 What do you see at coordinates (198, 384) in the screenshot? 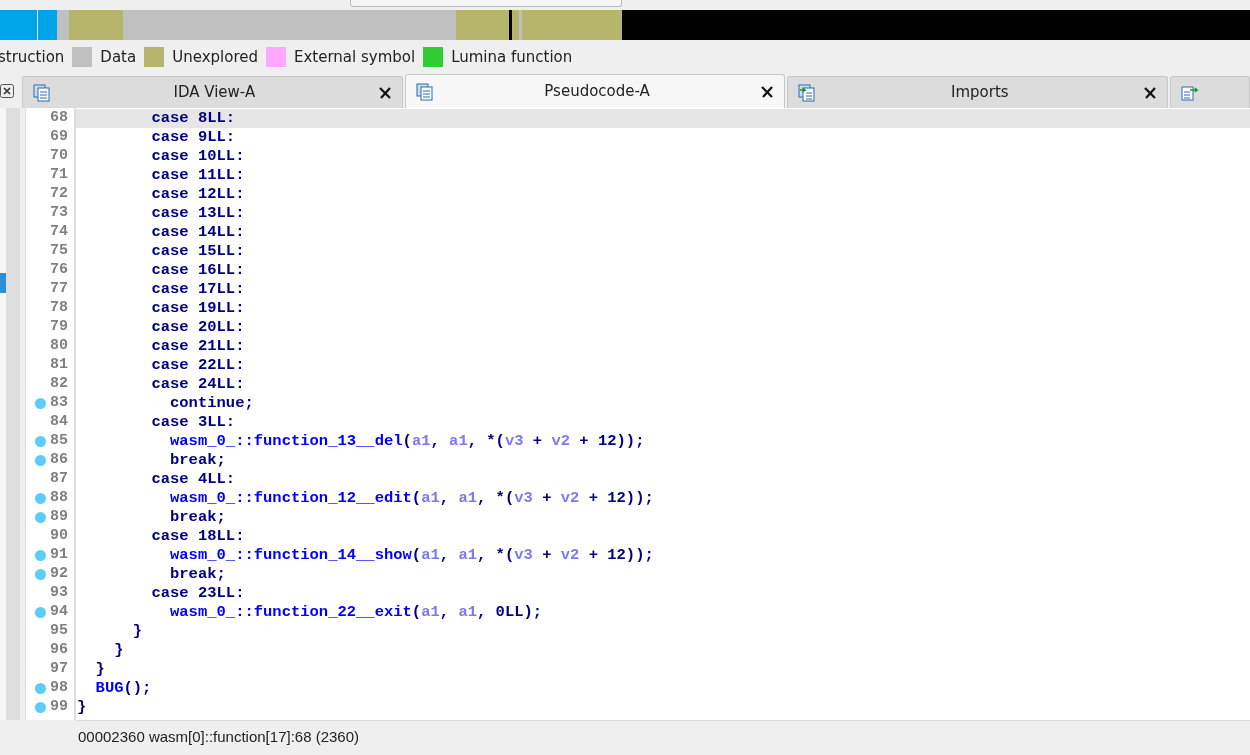
I see `code-line: case 24LL:` at bounding box center [198, 384].